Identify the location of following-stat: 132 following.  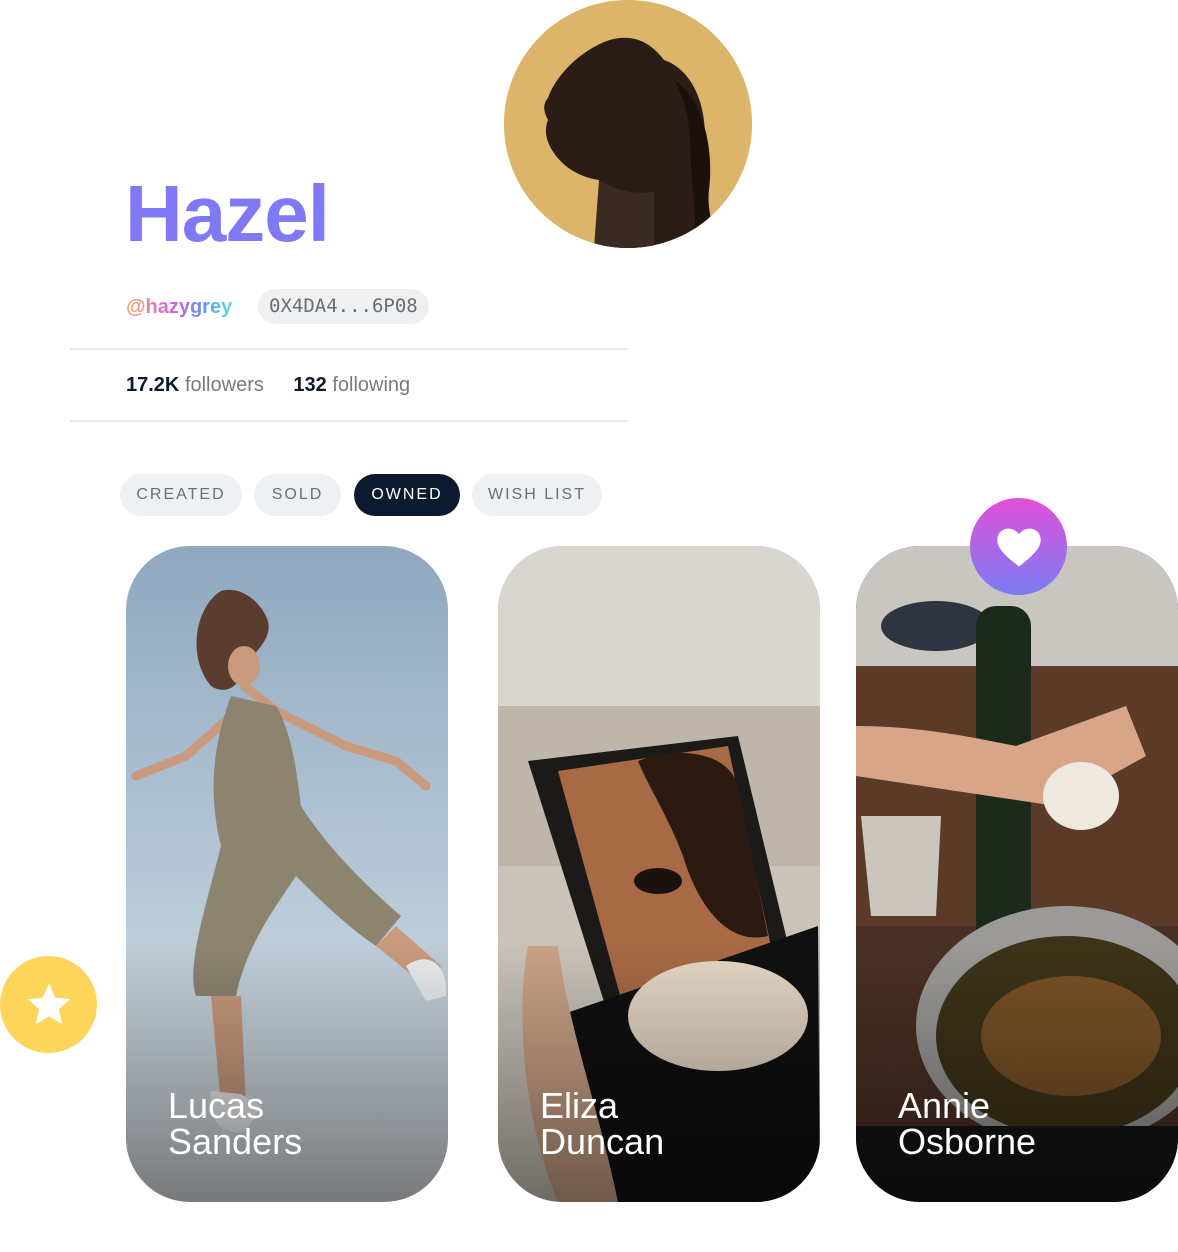
(351, 385).